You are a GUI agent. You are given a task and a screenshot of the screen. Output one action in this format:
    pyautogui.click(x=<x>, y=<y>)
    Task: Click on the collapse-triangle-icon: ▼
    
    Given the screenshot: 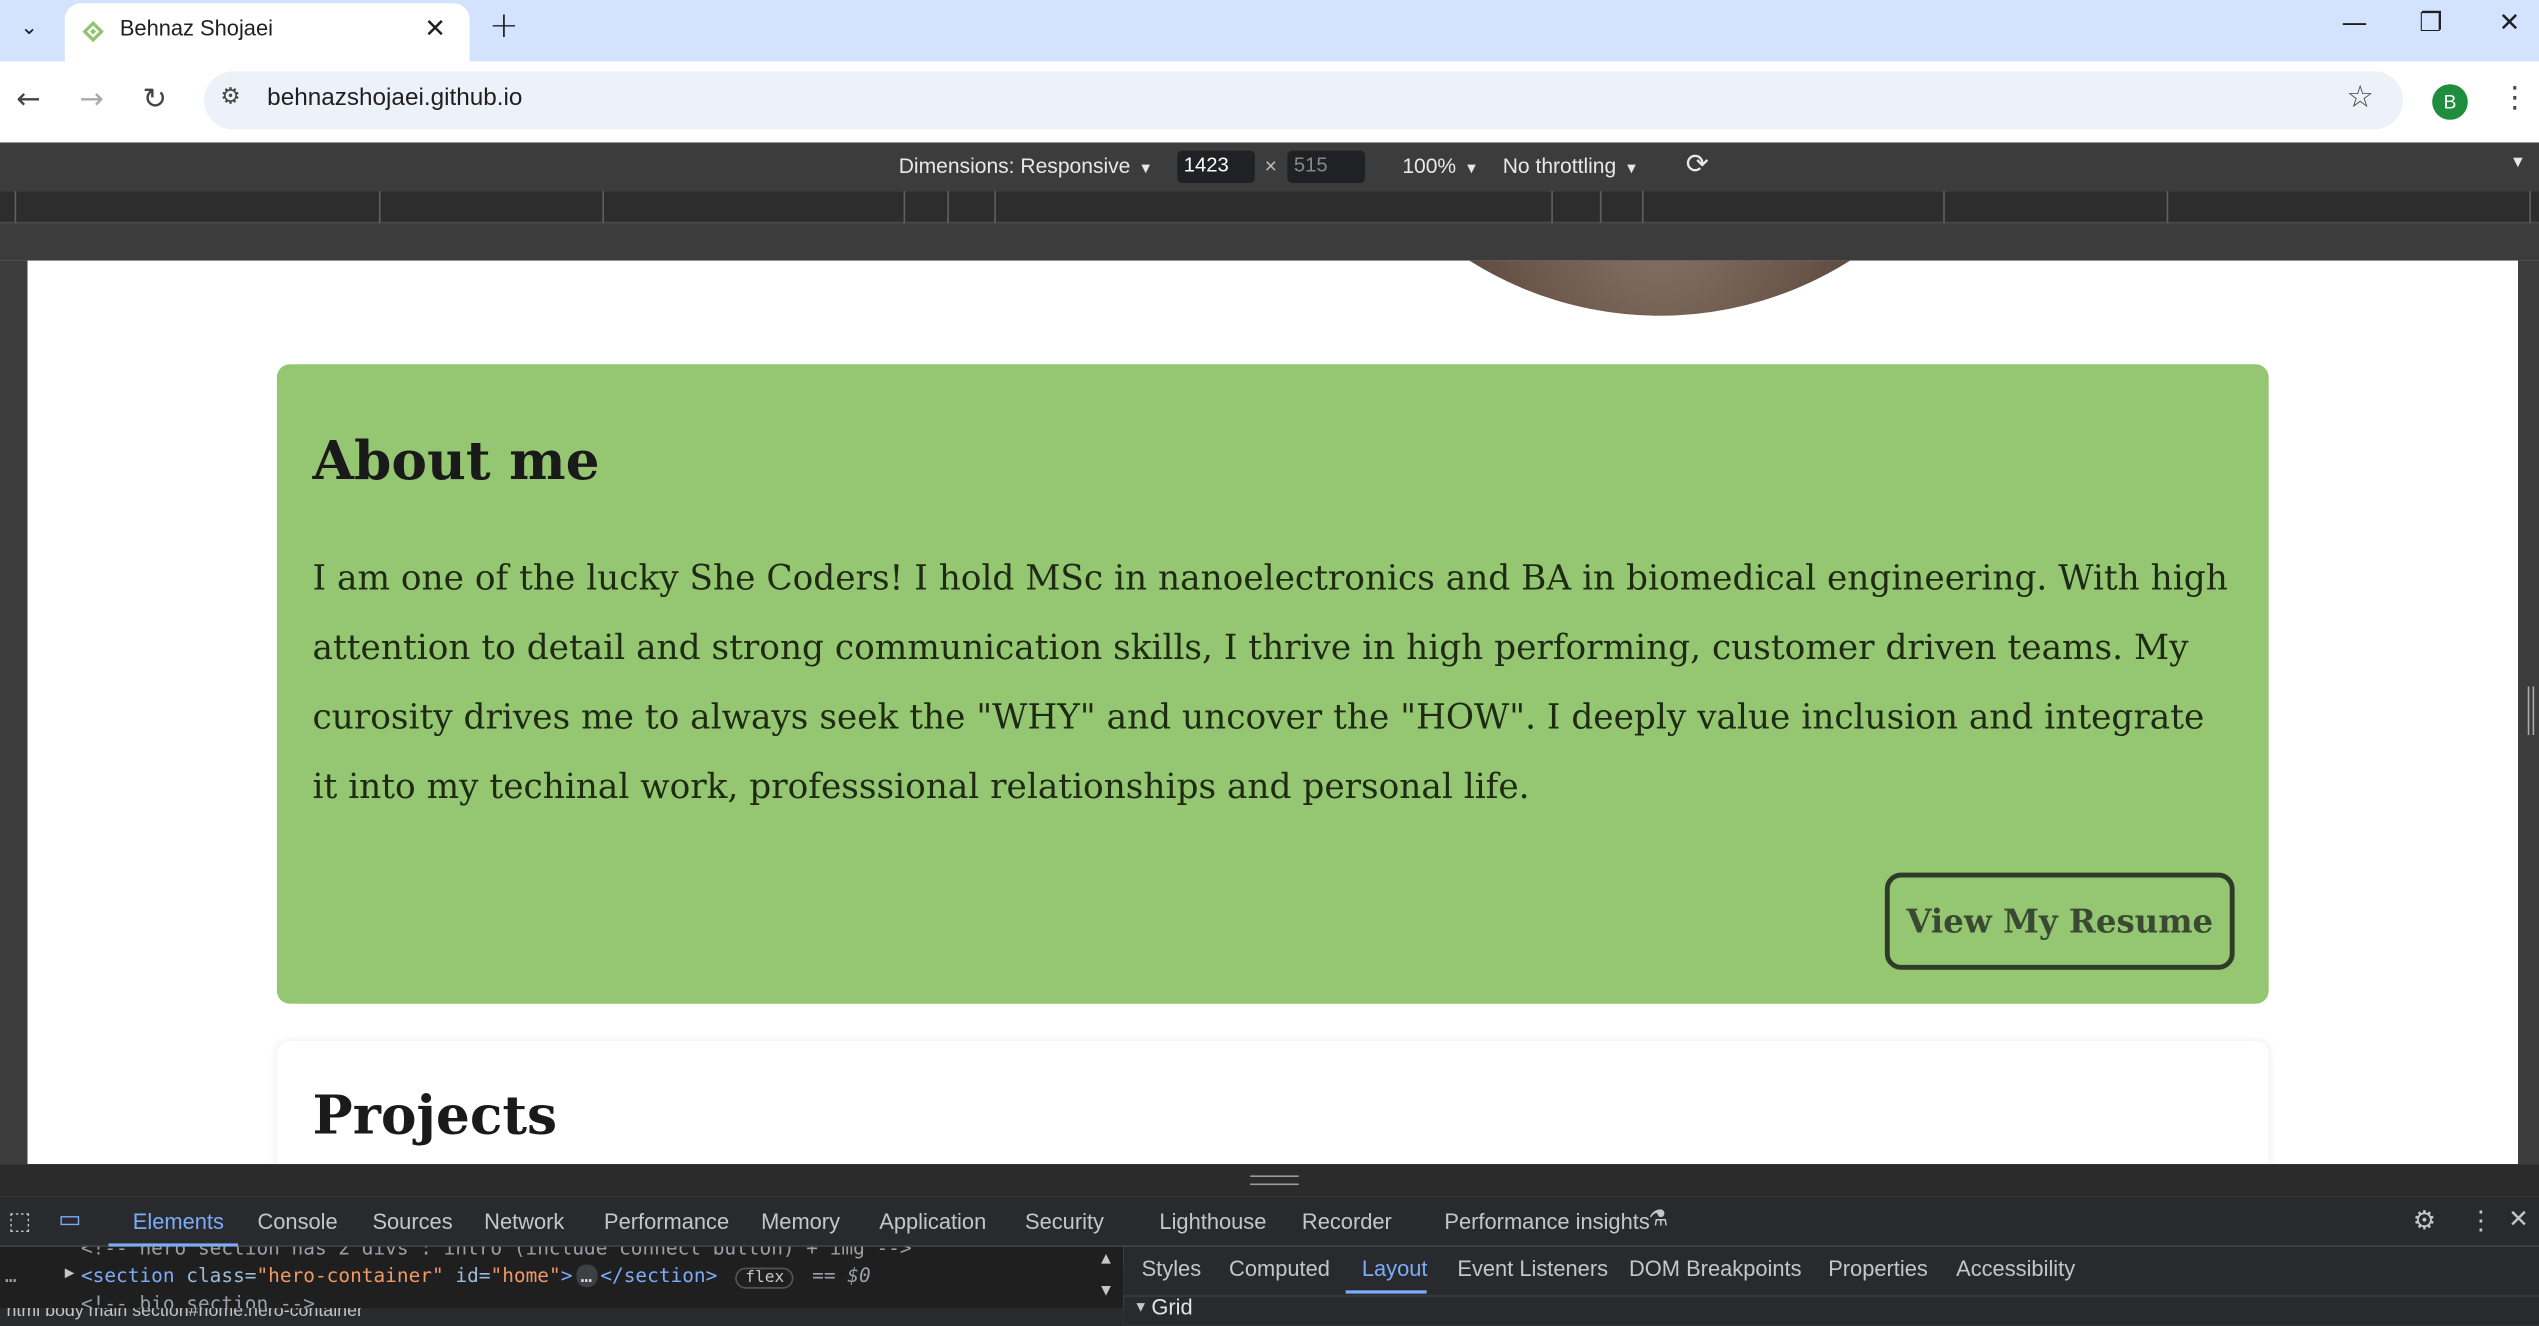 What is the action you would take?
    pyautogui.click(x=1141, y=1306)
    